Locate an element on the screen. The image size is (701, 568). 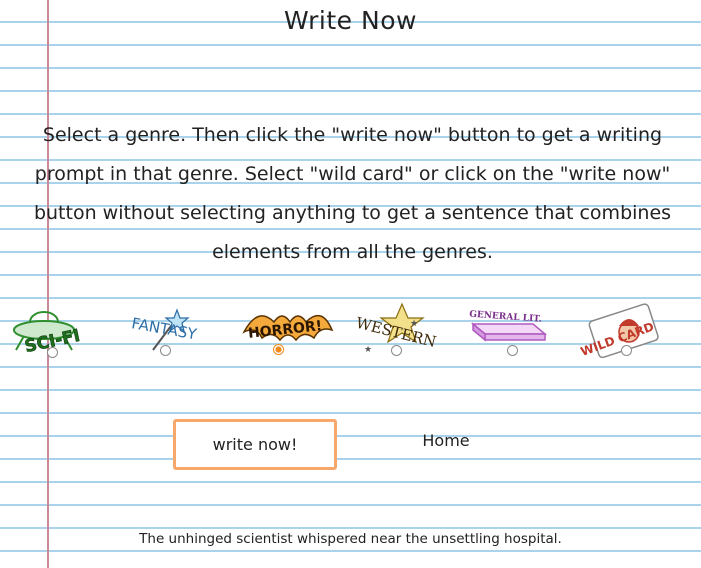
genre-option-general-lit: GENERAL LIT. is located at coordinates (513, 332).